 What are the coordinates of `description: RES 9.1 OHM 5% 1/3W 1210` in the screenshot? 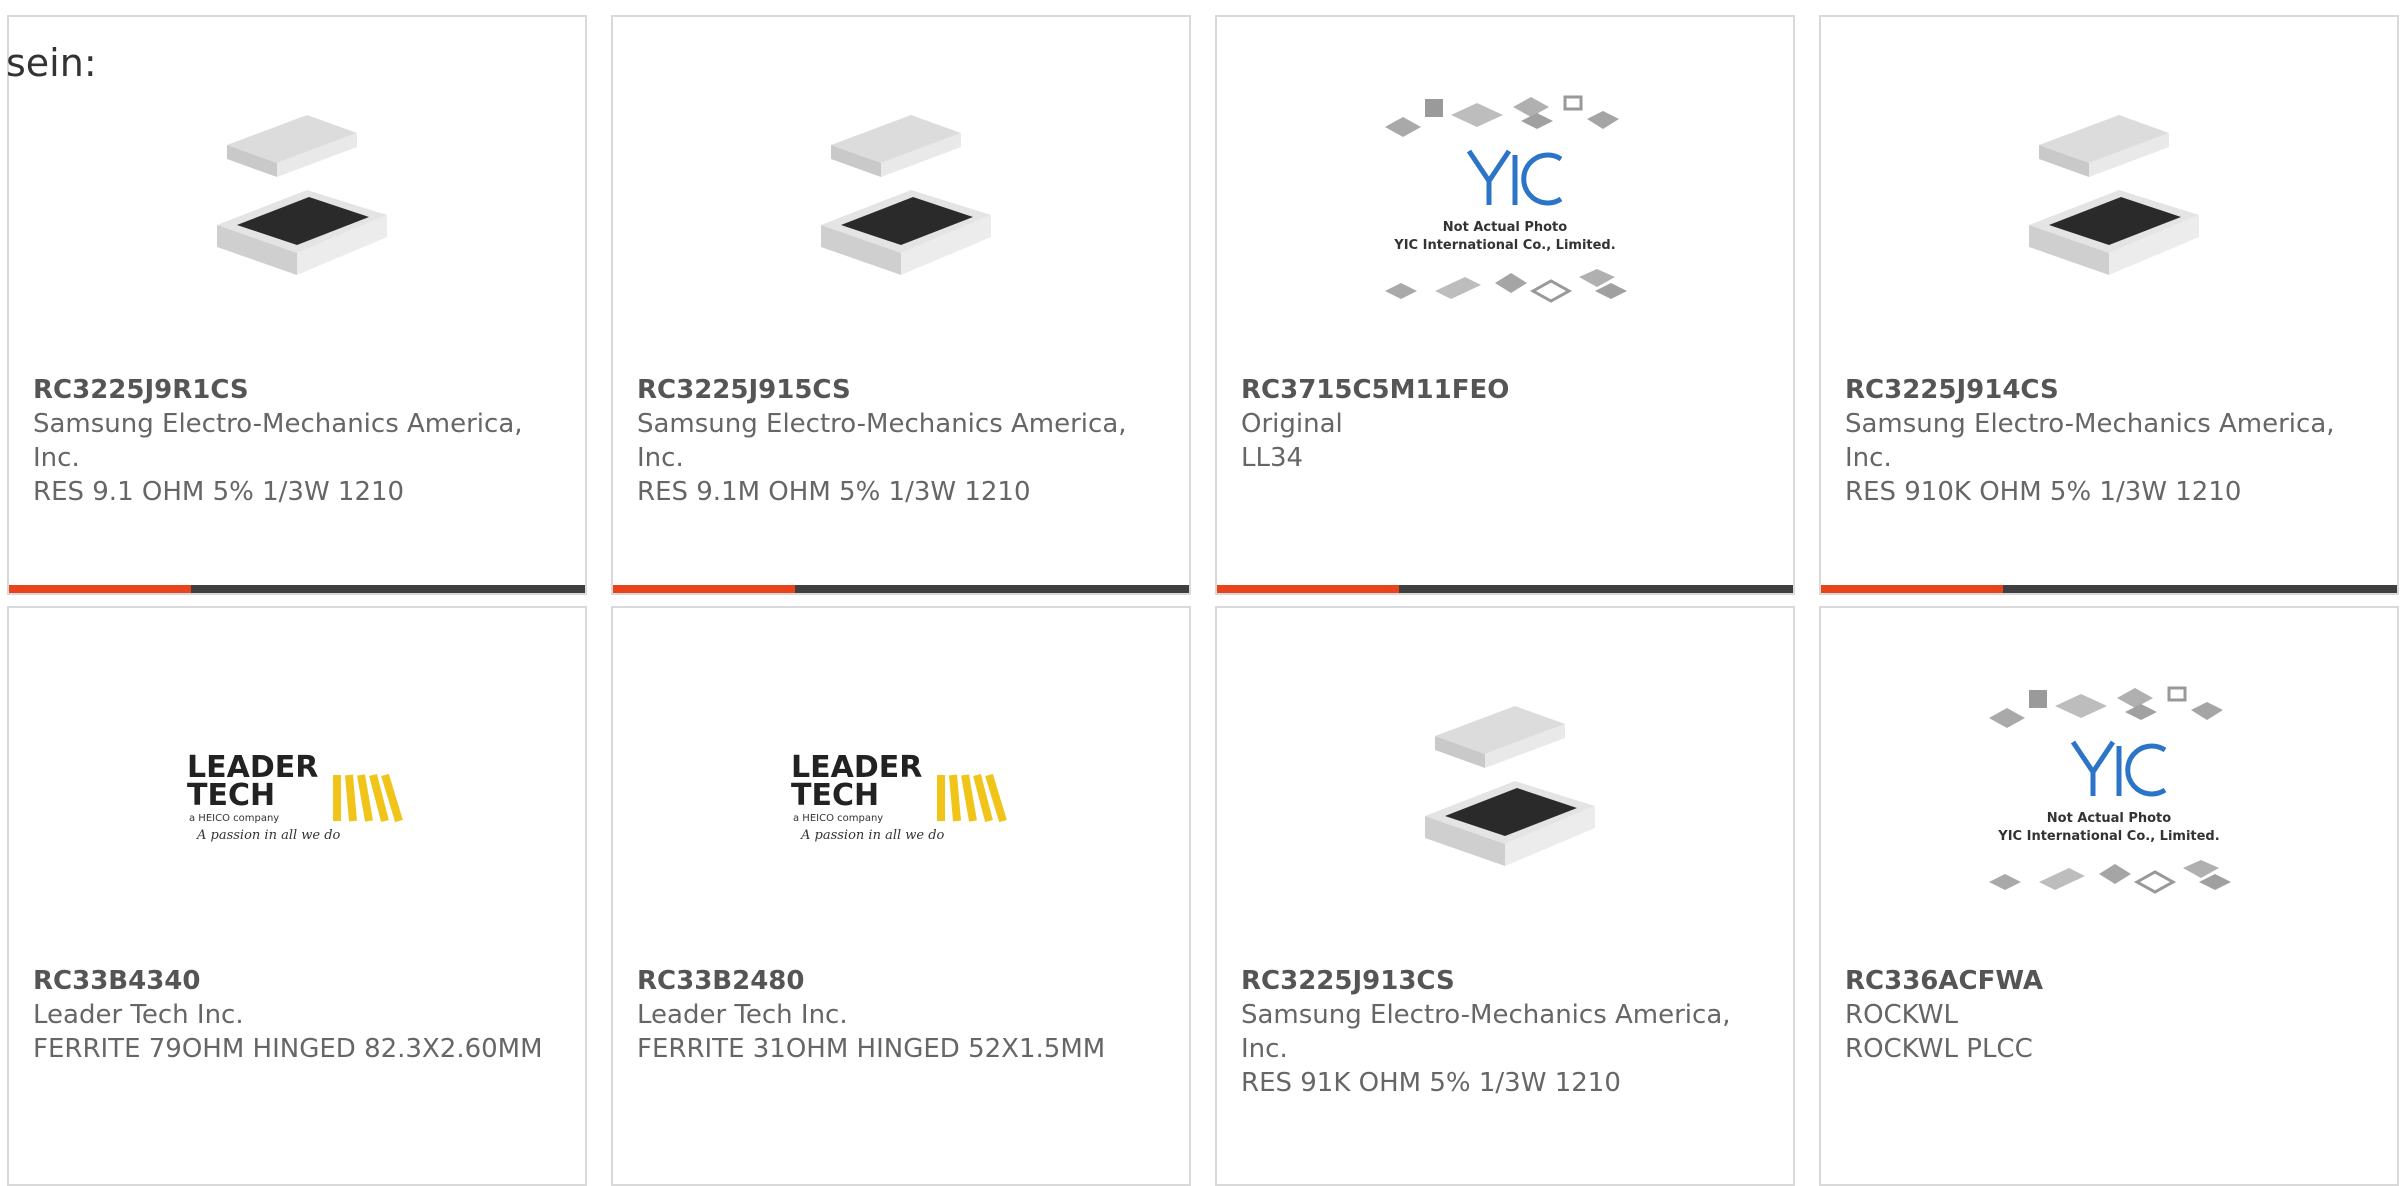 It's located at (219, 492).